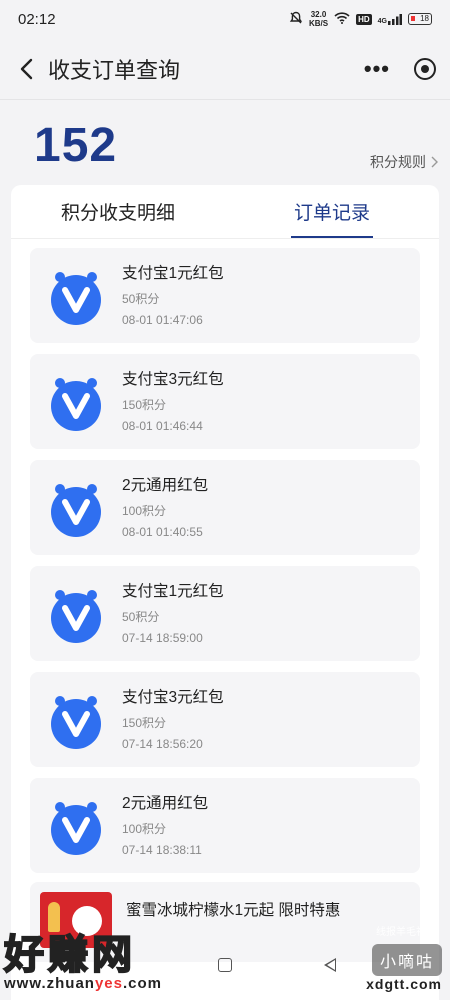  I want to click on back-button, so click(26, 69).